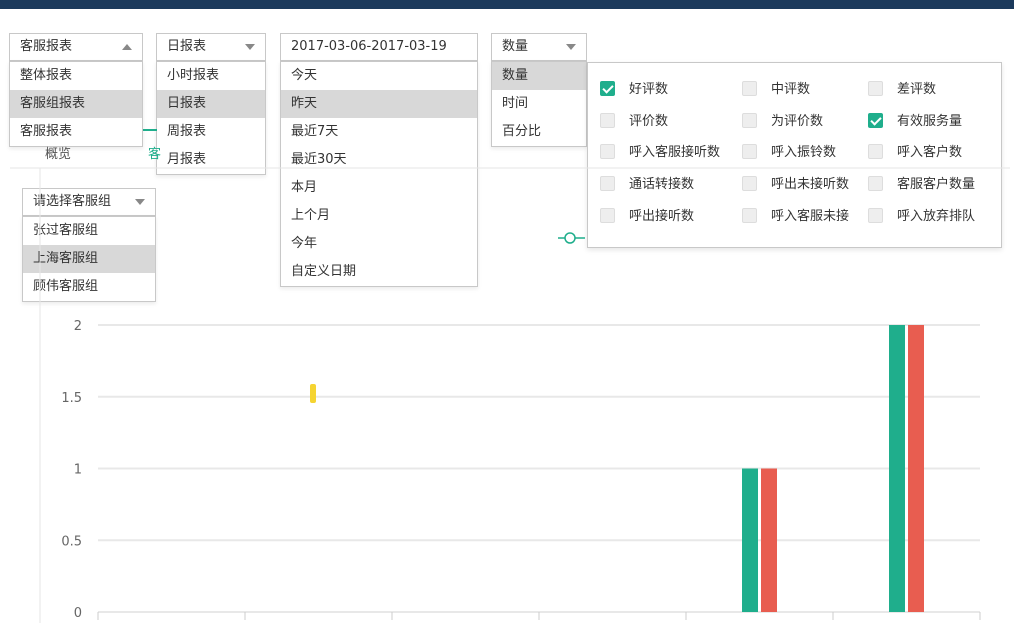 This screenshot has width=1014, height=623. What do you see at coordinates (917, 89) in the screenshot?
I see `metric-checkbox-label: 差评数` at bounding box center [917, 89].